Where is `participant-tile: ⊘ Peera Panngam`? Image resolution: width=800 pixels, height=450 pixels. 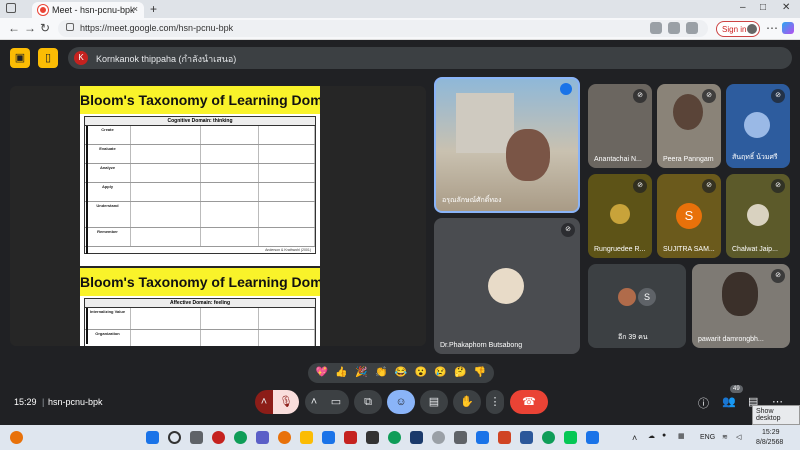
participant-tile: ⊘ Peera Panngam is located at coordinates (689, 126).